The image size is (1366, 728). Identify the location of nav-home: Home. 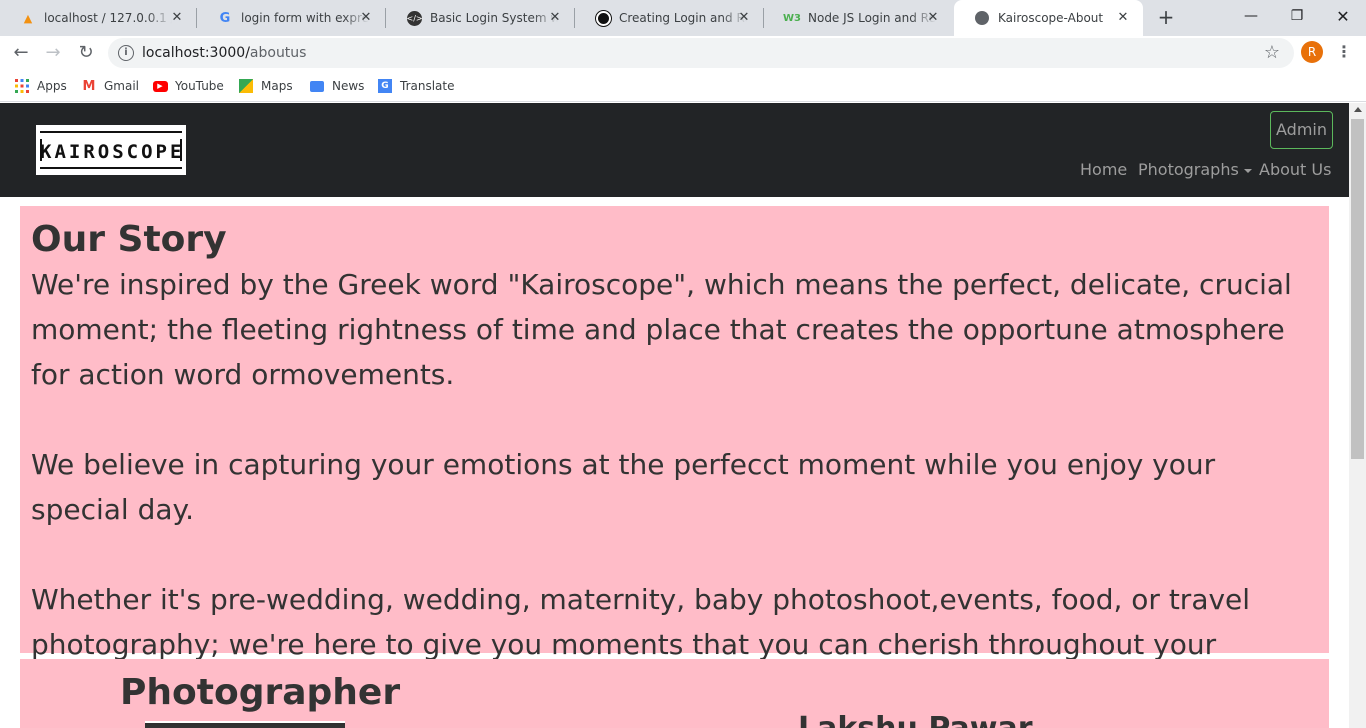
(1103, 169).